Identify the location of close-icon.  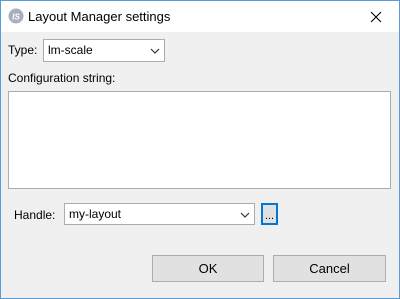
(376, 16).